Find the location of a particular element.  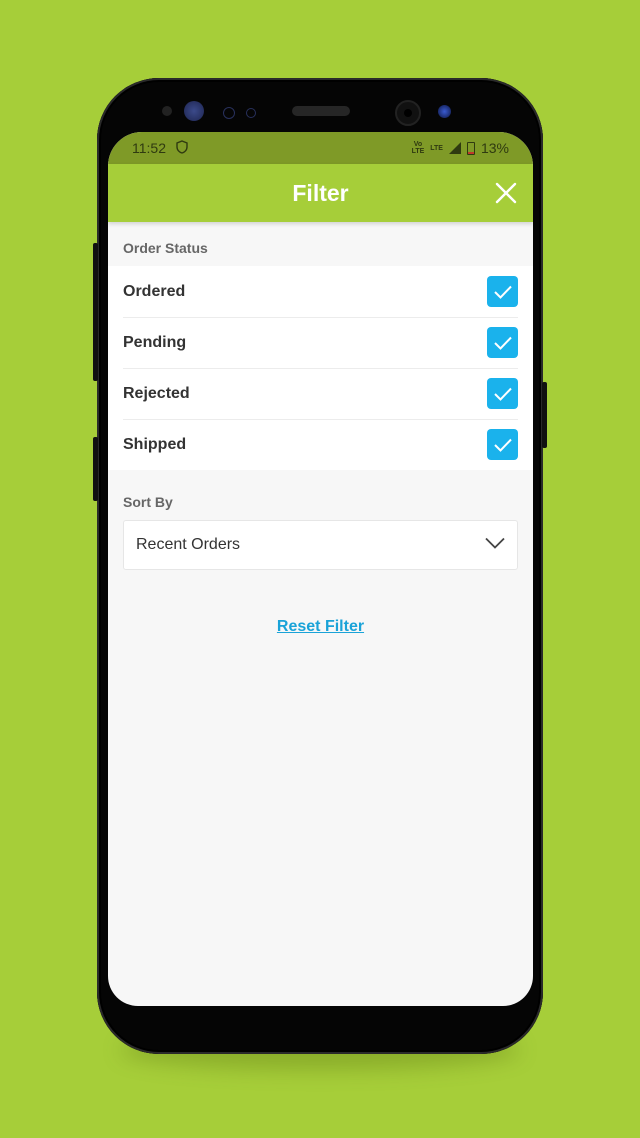

rejected-checkbox is located at coordinates (502, 393).